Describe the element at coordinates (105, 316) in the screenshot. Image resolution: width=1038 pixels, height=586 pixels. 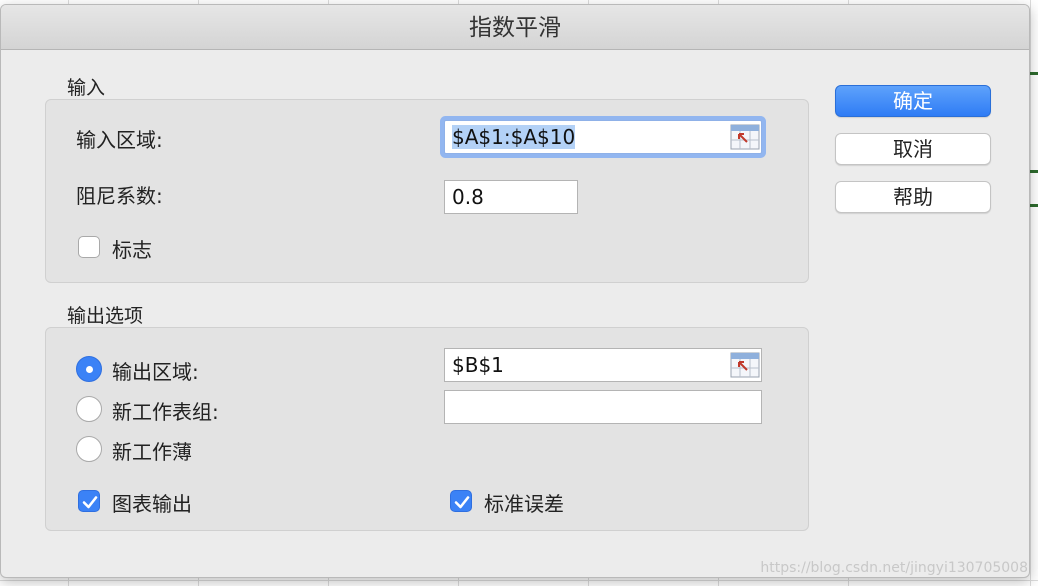
I see `output-section-label: 输出选项` at that location.